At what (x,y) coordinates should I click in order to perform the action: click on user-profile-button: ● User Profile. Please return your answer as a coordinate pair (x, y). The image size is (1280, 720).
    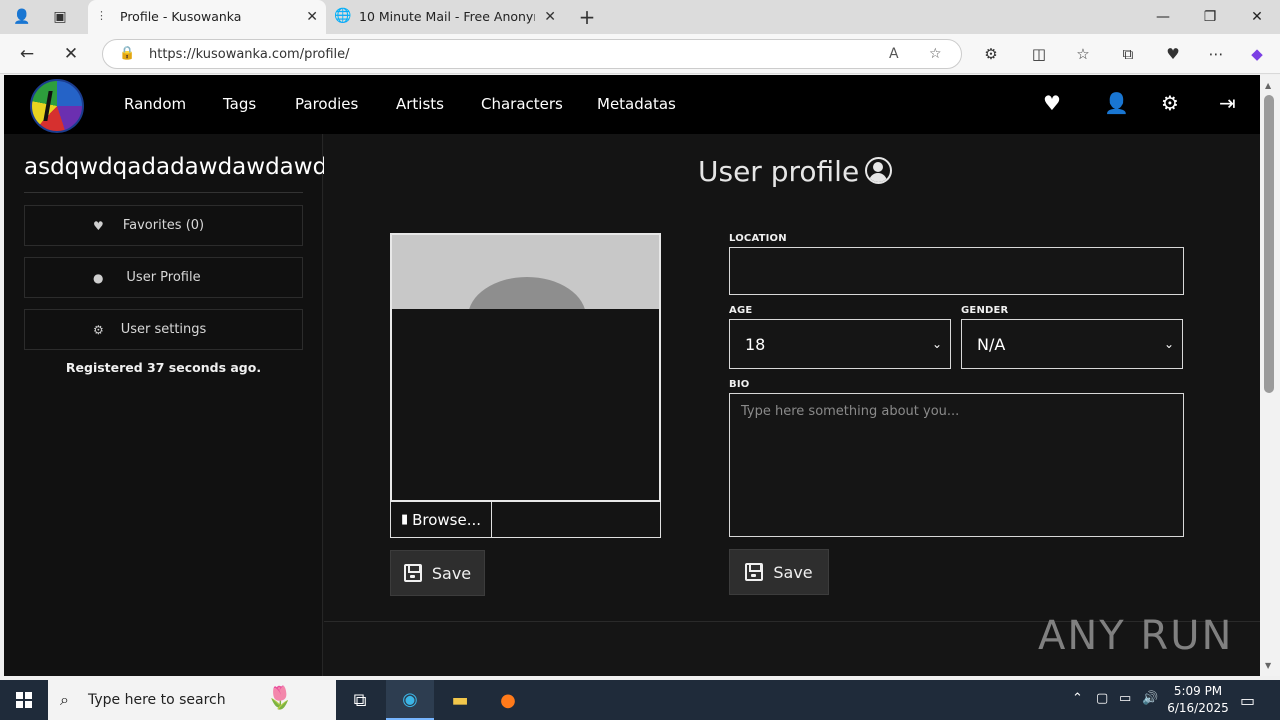
    Looking at the image, I should click on (163, 277).